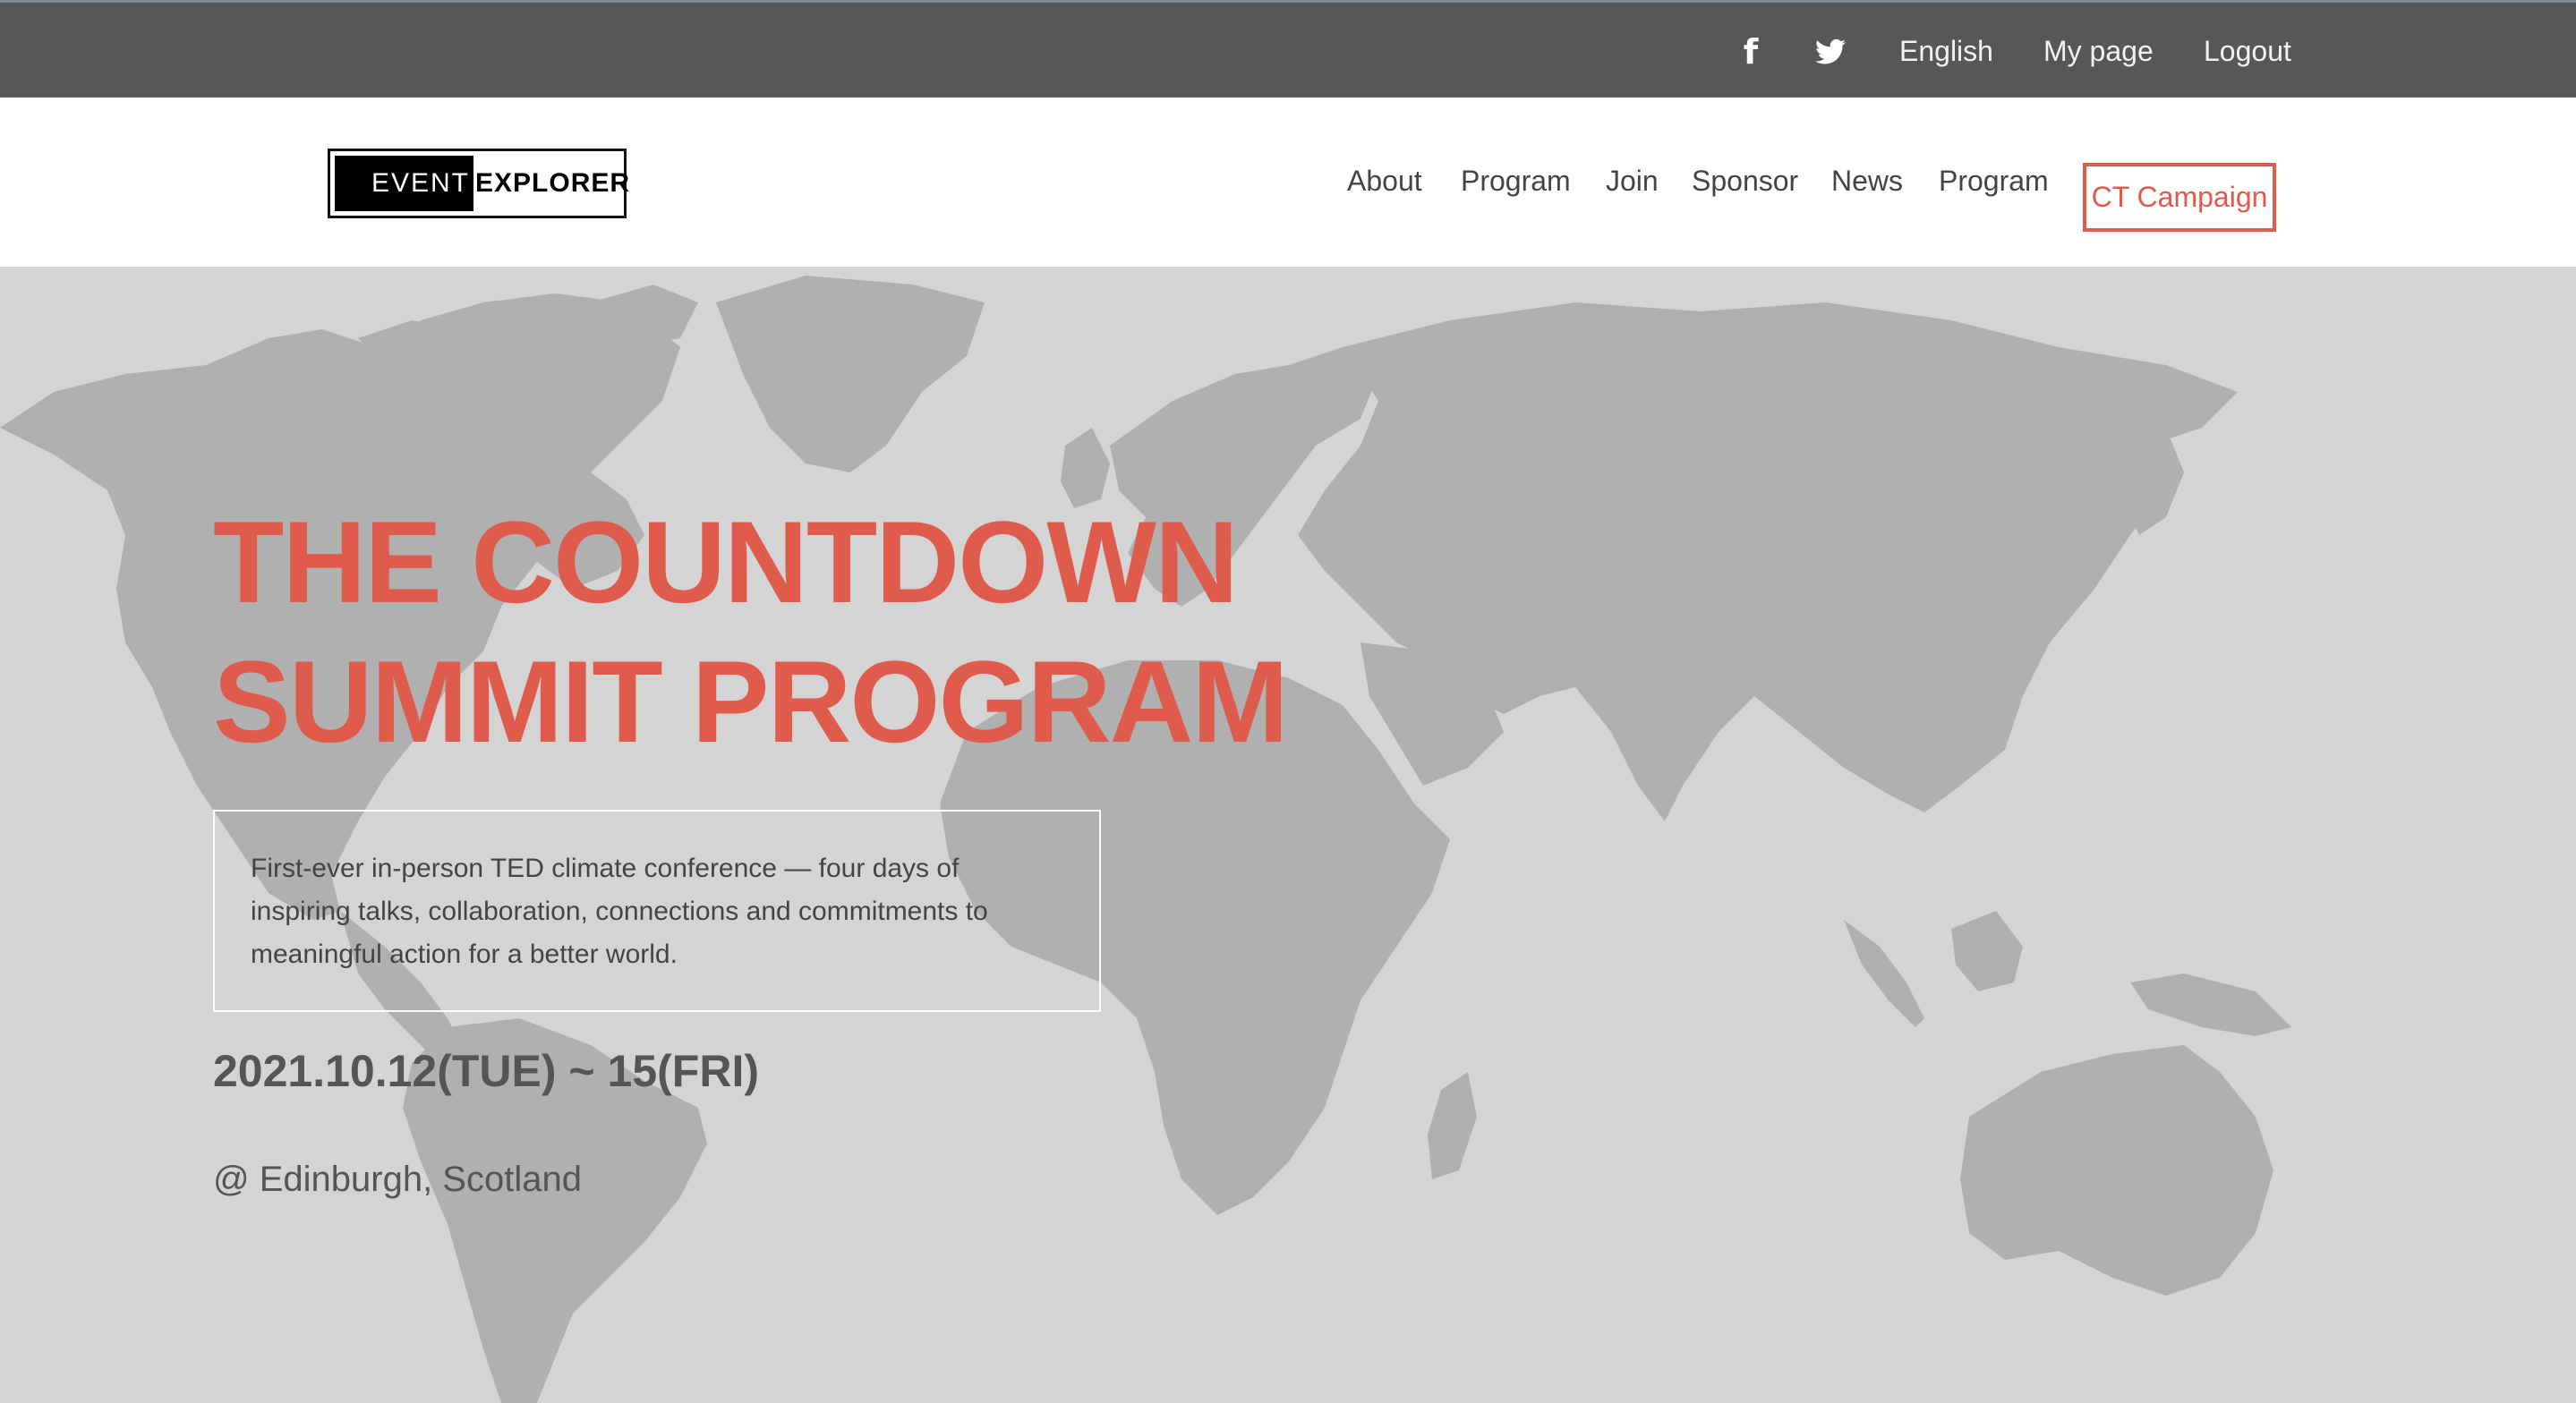 This screenshot has width=2576, height=1403. Describe the element at coordinates (1994, 180) in the screenshot. I see `nav-program-2: Program` at that location.